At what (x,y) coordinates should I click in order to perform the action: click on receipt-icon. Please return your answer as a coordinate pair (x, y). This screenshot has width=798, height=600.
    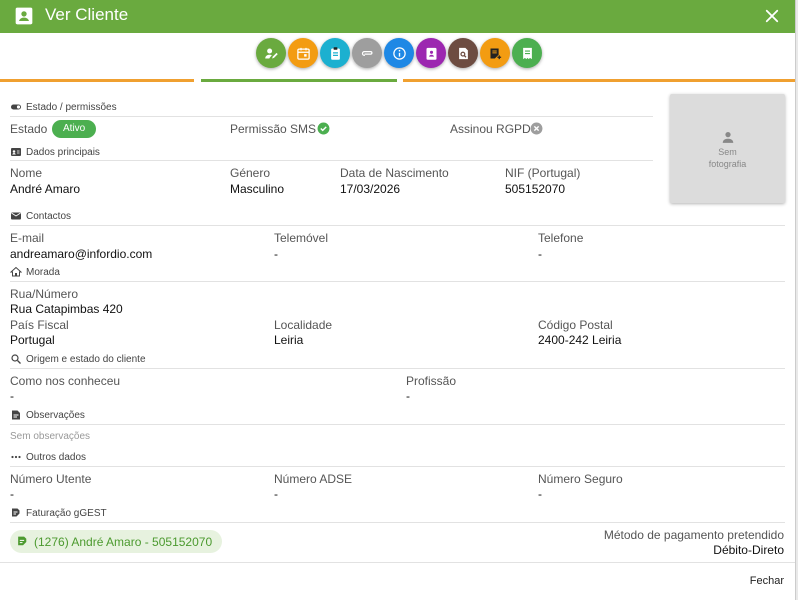
    Looking at the image, I should click on (527, 53).